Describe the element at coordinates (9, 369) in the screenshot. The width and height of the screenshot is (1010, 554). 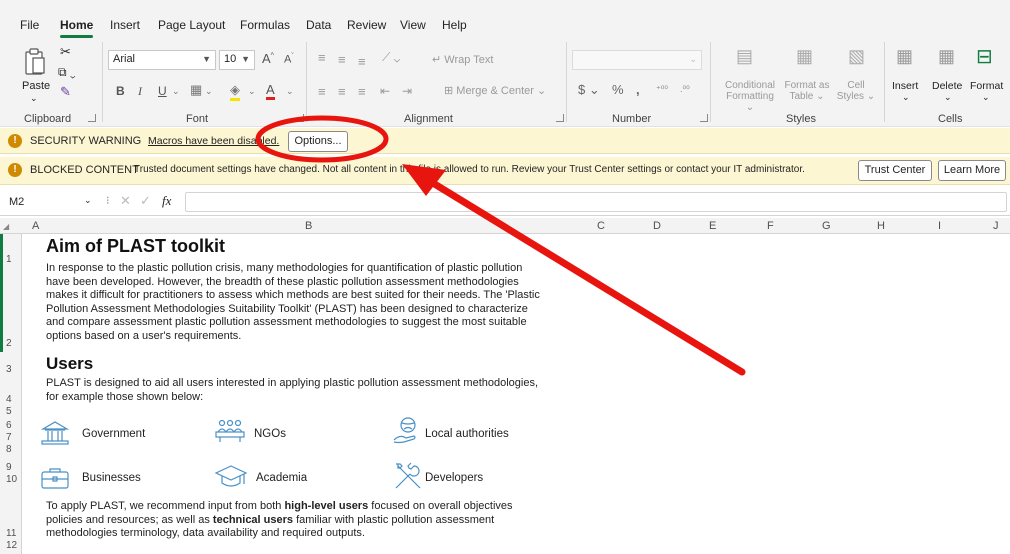
I see `row-header-3: 3` at that location.